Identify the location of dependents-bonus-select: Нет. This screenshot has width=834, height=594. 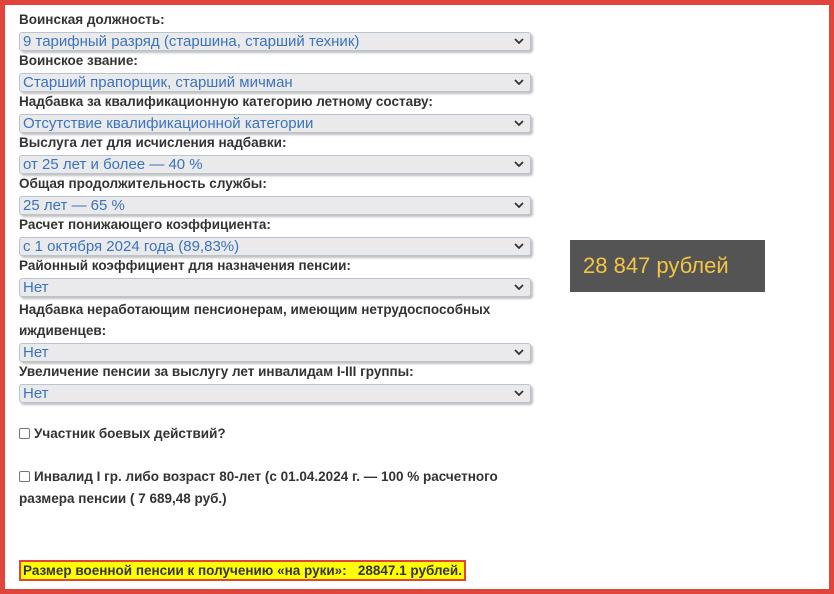
(275, 352).